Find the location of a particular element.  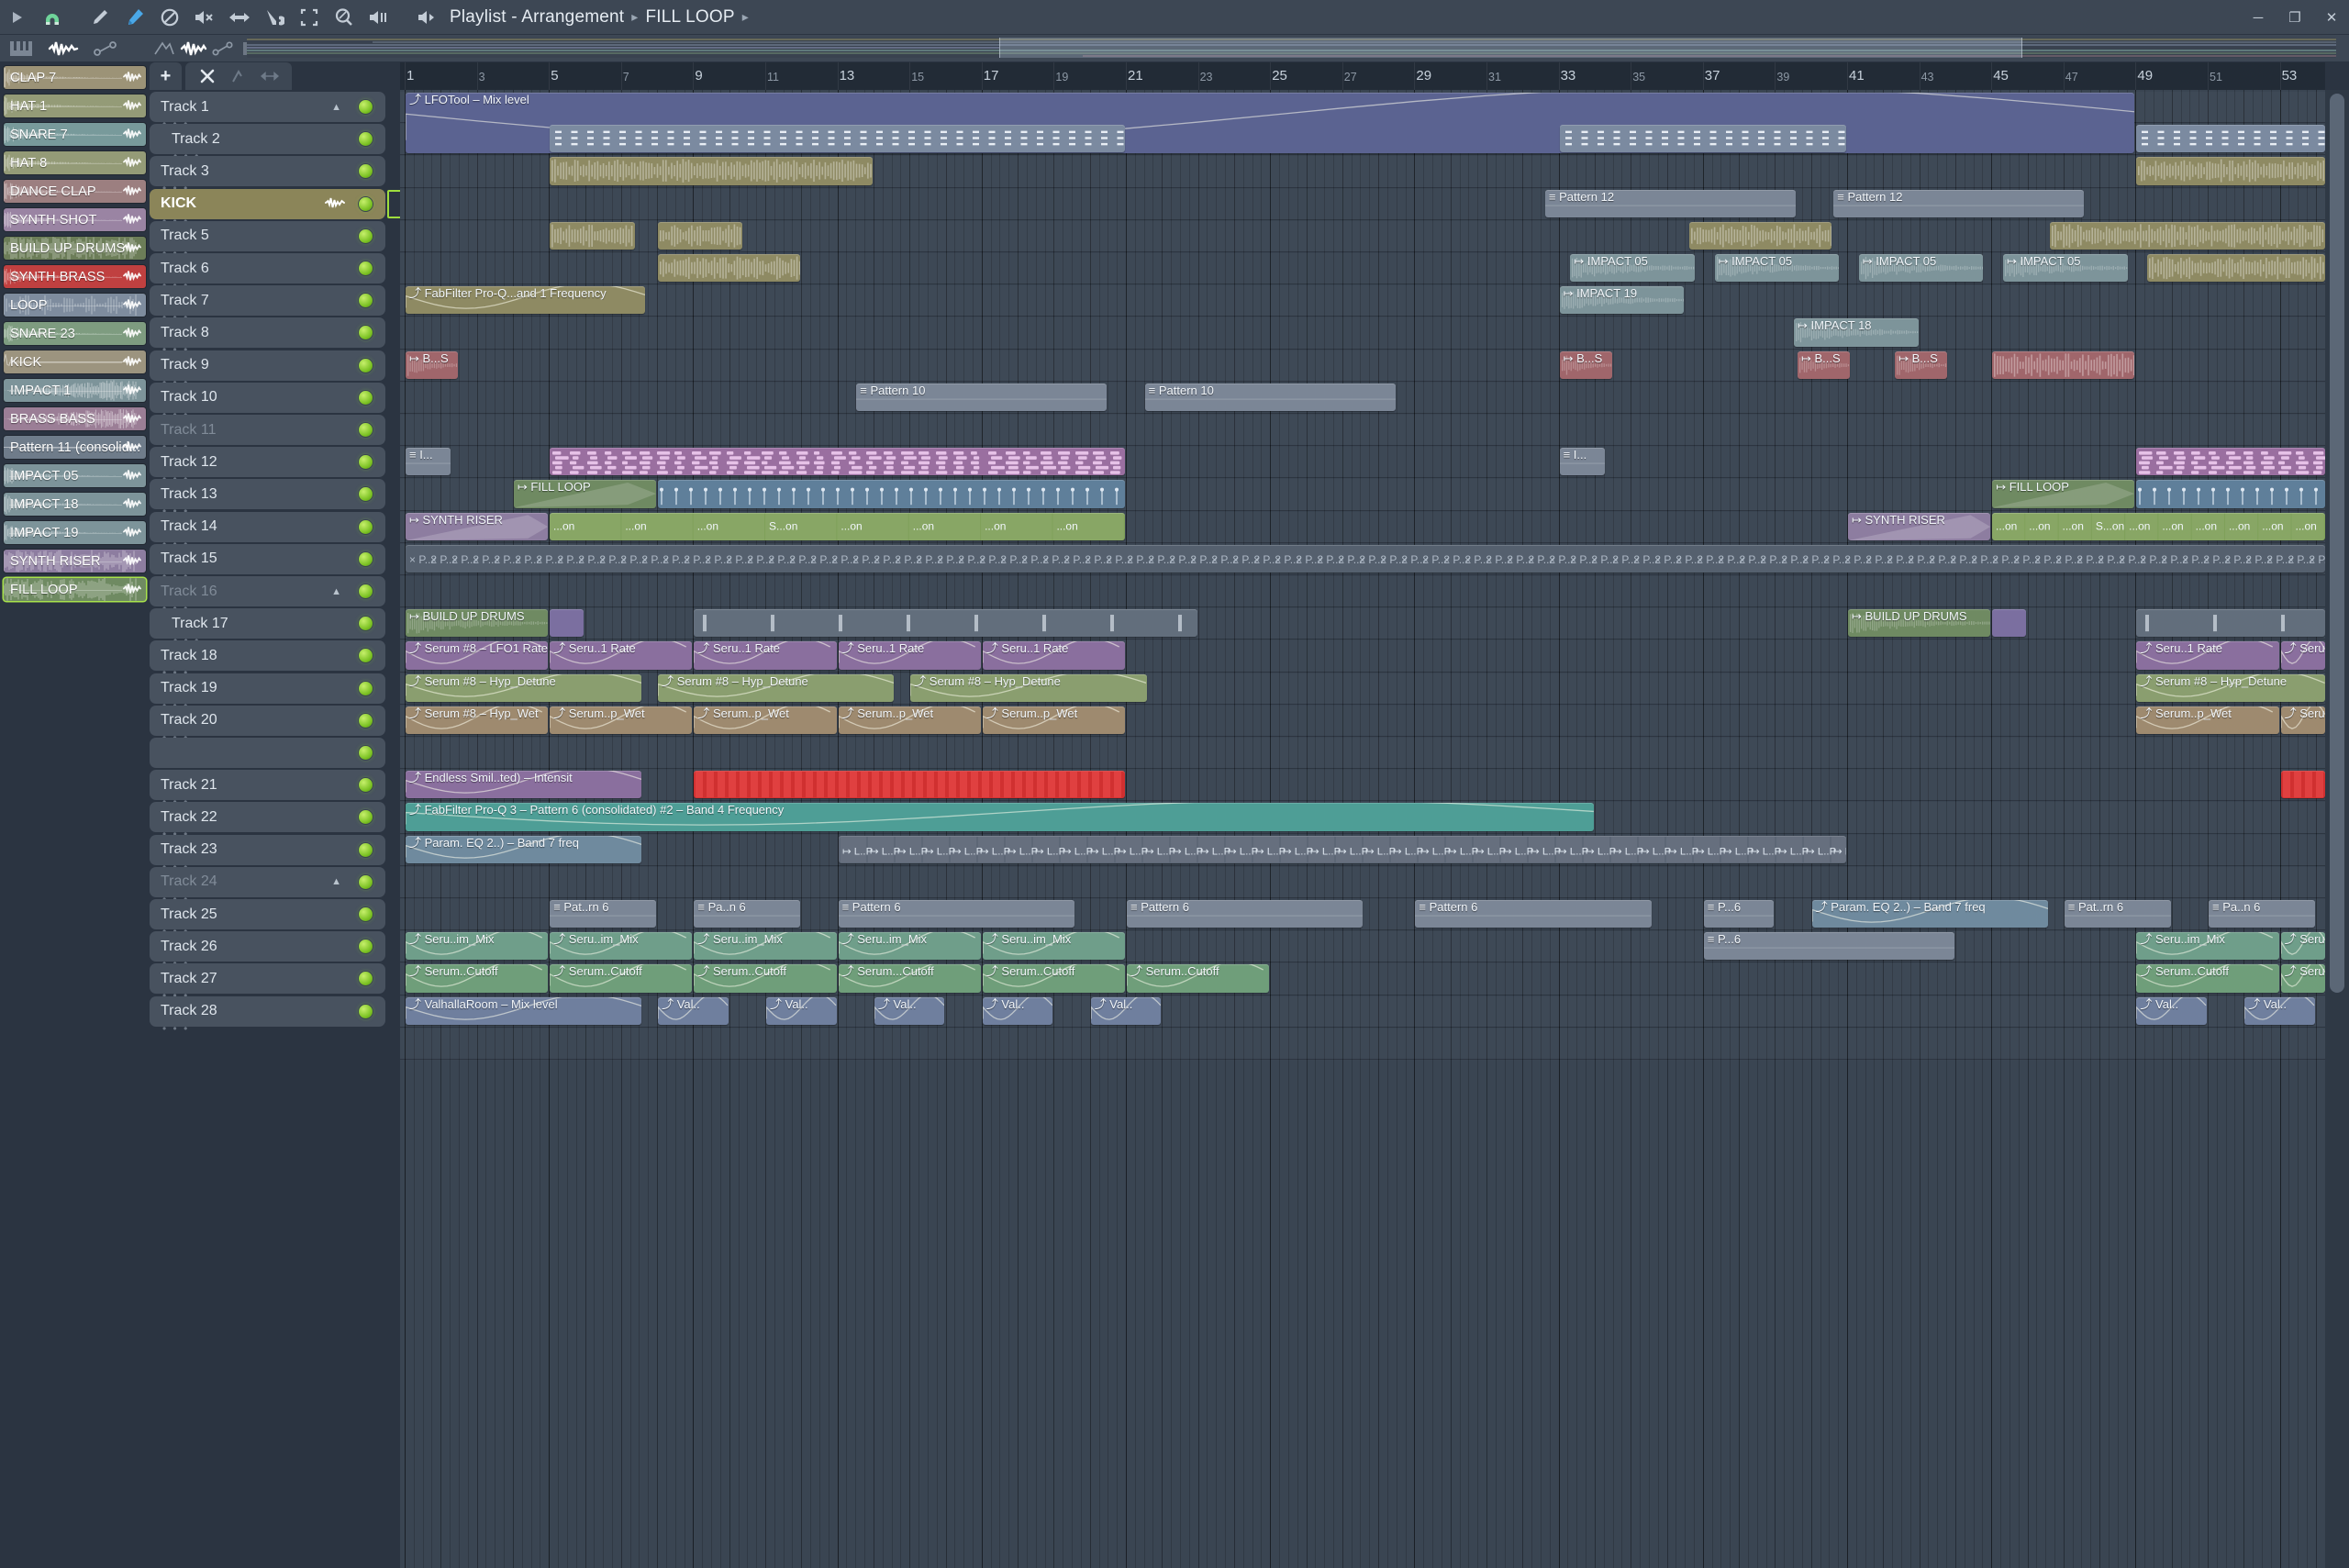

track-name: Track 2 is located at coordinates (185, 139).